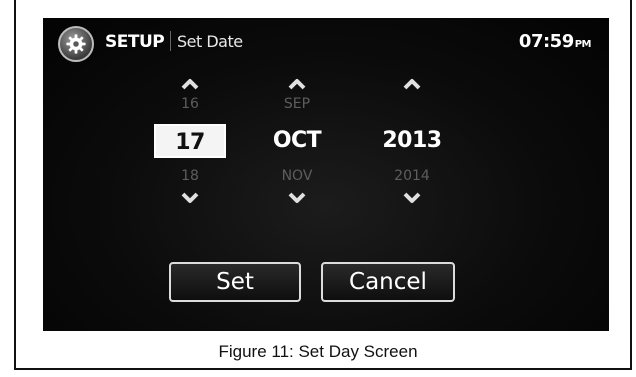  Describe the element at coordinates (170, 41) in the screenshot. I see `title-divider` at that location.